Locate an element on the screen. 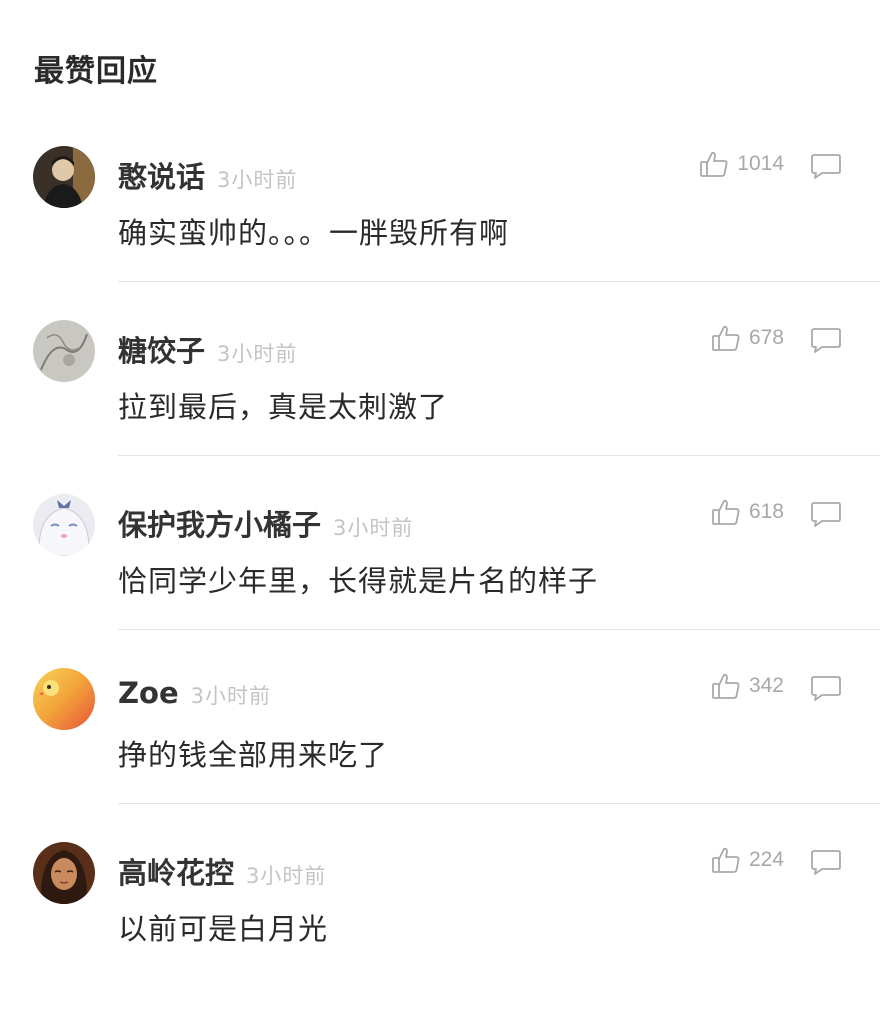 The height and width of the screenshot is (1013, 880). like-count: 678 is located at coordinates (766, 337).